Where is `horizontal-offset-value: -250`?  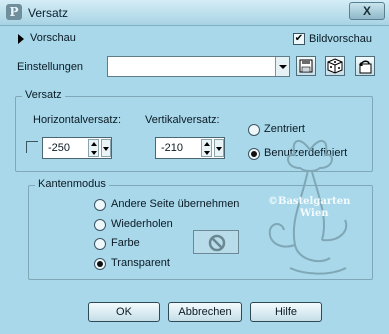
horizontal-offset-value: -250 is located at coordinates (59, 148).